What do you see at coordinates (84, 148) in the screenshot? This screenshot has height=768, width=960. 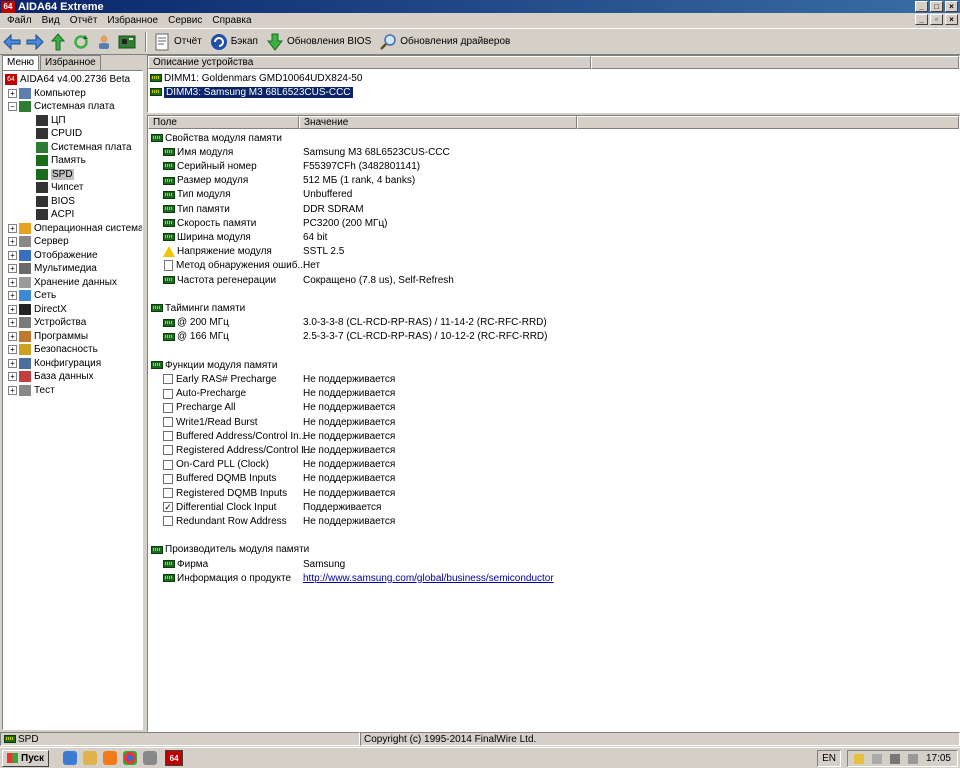 I see `tree-item: Системная плата` at bounding box center [84, 148].